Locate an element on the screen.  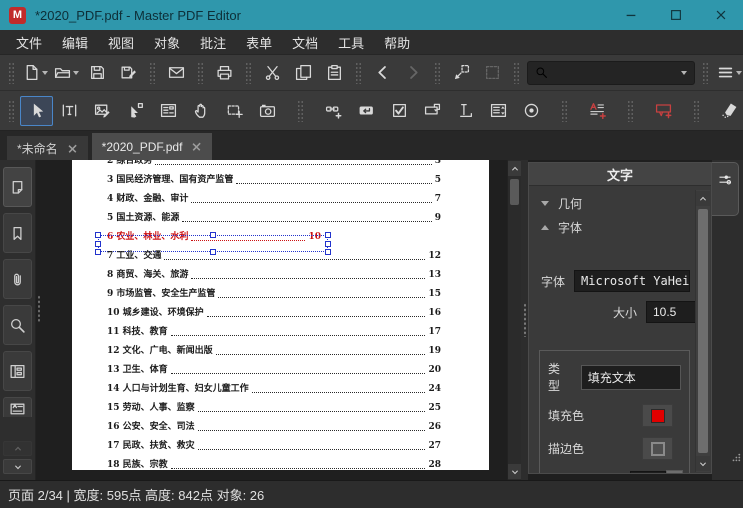
signatures-panel-button is located at coordinates (17, 407).